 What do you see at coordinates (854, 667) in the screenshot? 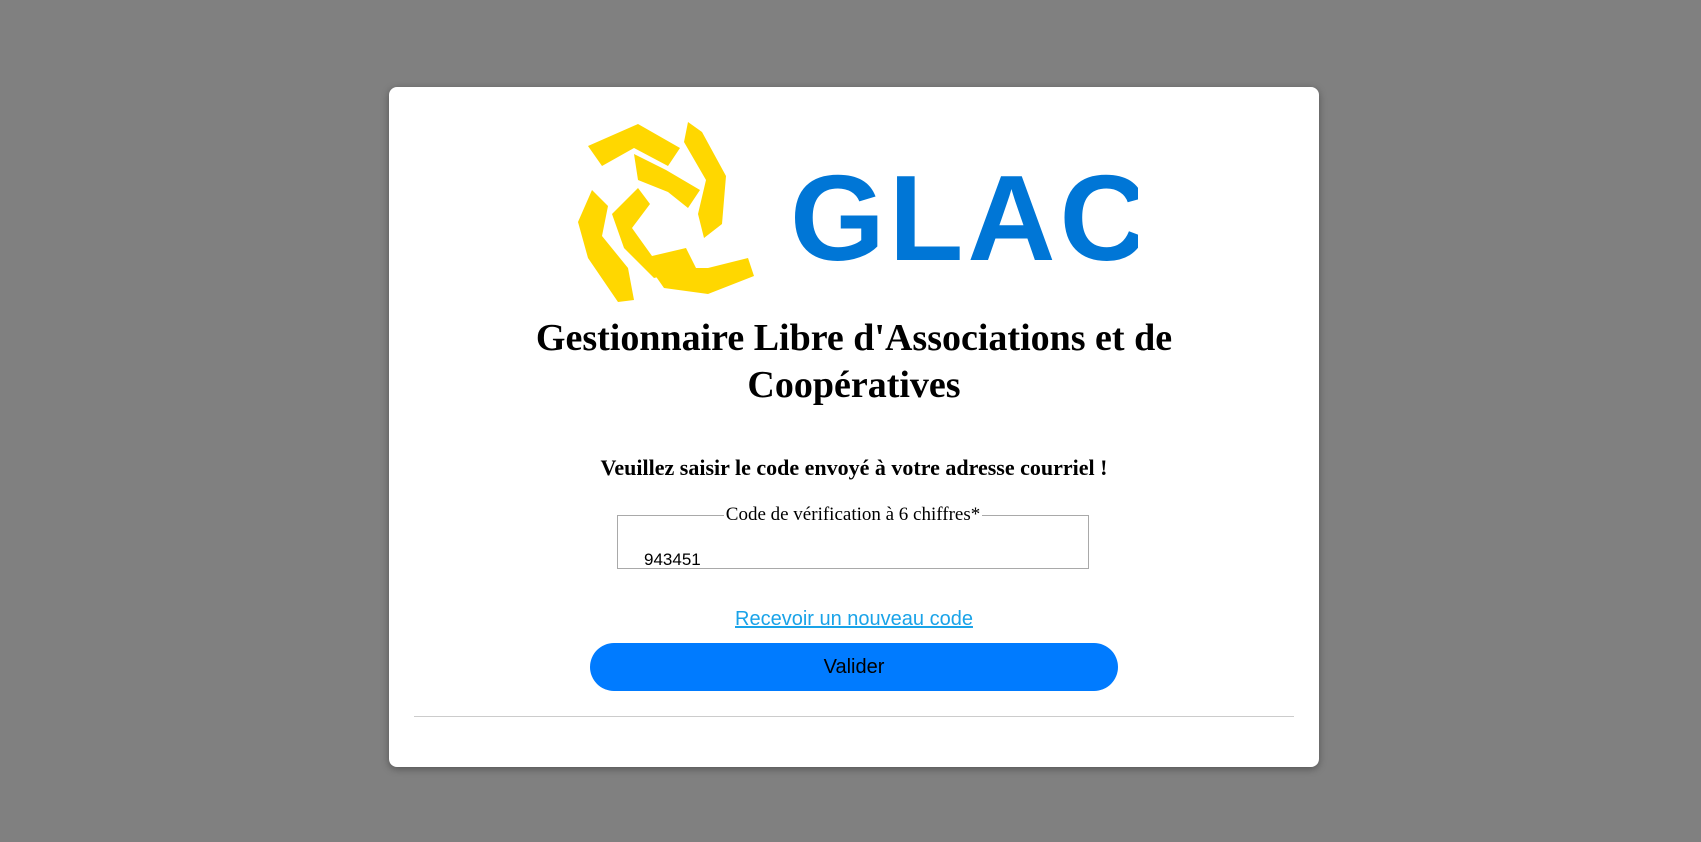
I see `submit-button: Valider` at bounding box center [854, 667].